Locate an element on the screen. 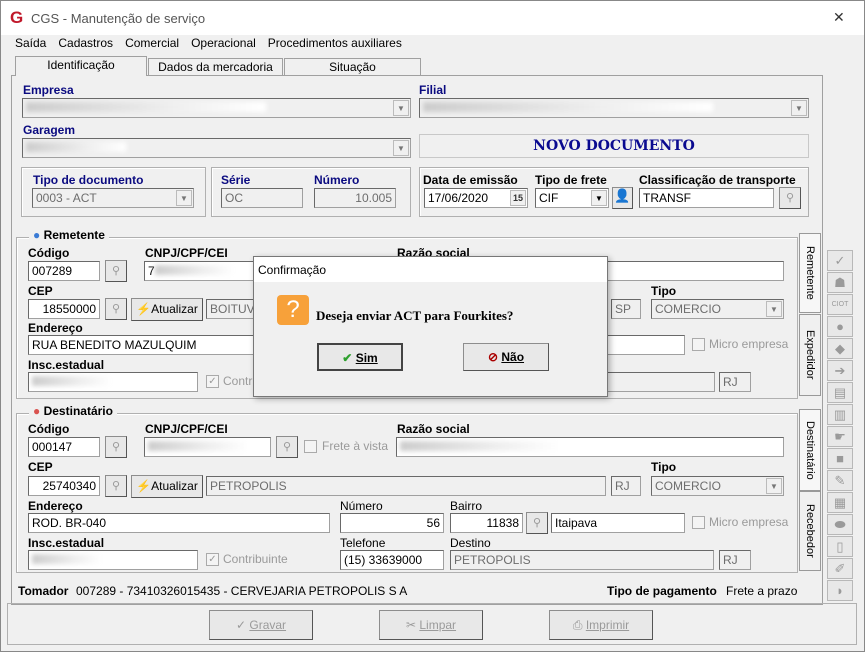 The height and width of the screenshot is (652, 865). map-icon: ■ is located at coordinates (840, 458).